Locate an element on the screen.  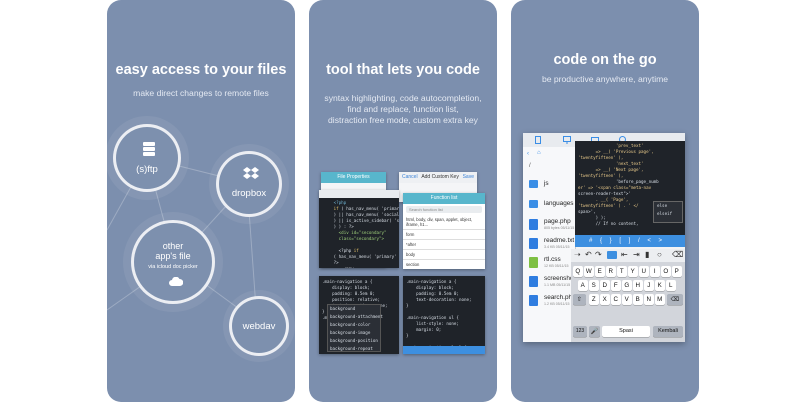
redo-icon: ↷ is located at coordinates (598, 254).